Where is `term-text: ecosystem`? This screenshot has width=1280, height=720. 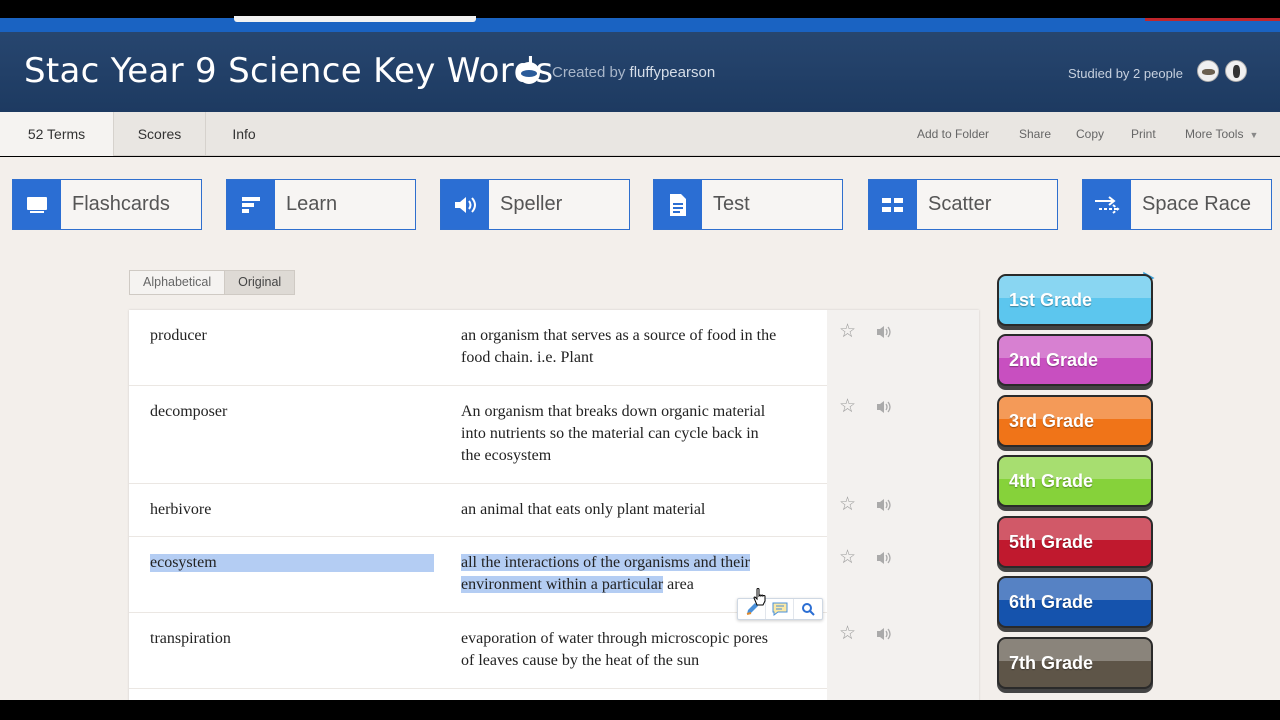
term-text: ecosystem is located at coordinates (292, 563).